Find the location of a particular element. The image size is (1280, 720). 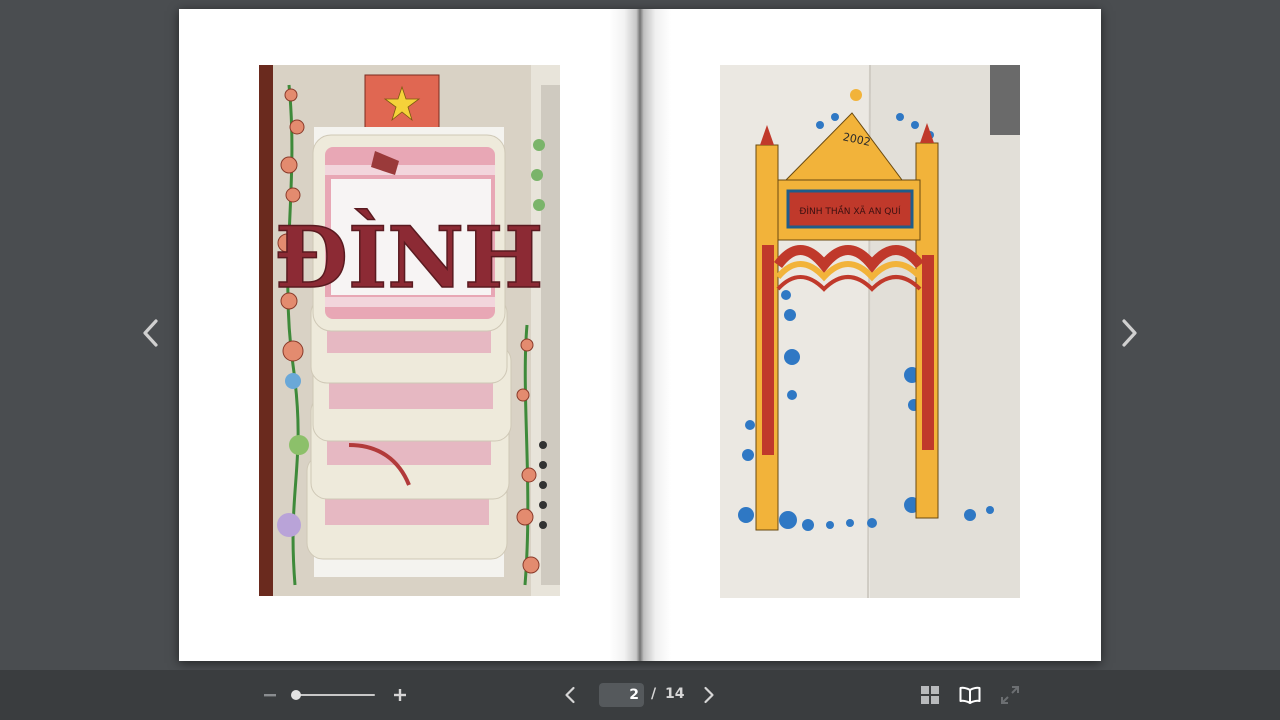

zoom-slider-track is located at coordinates (335, 695).